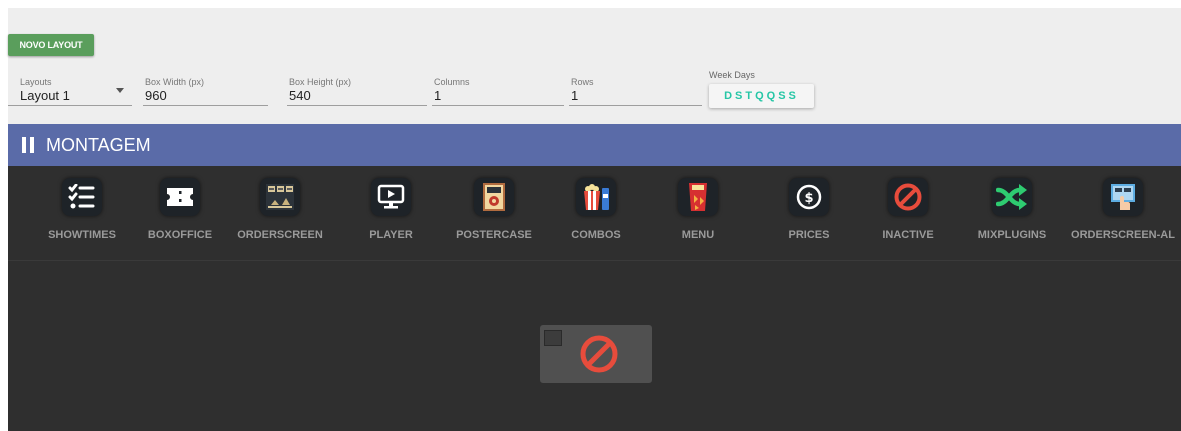 This screenshot has height=431, width=1181. I want to click on poster-icon, so click(494, 197).